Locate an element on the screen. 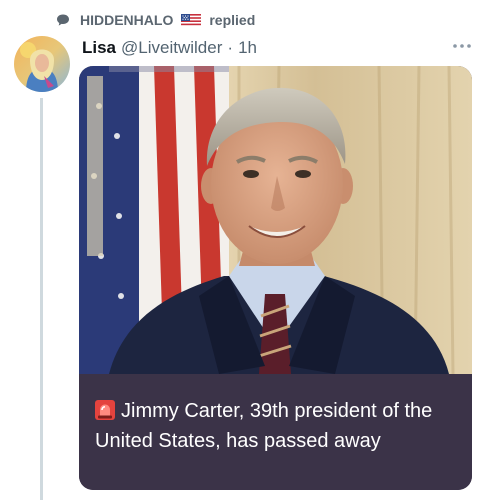  context-action: replied is located at coordinates (232, 20).